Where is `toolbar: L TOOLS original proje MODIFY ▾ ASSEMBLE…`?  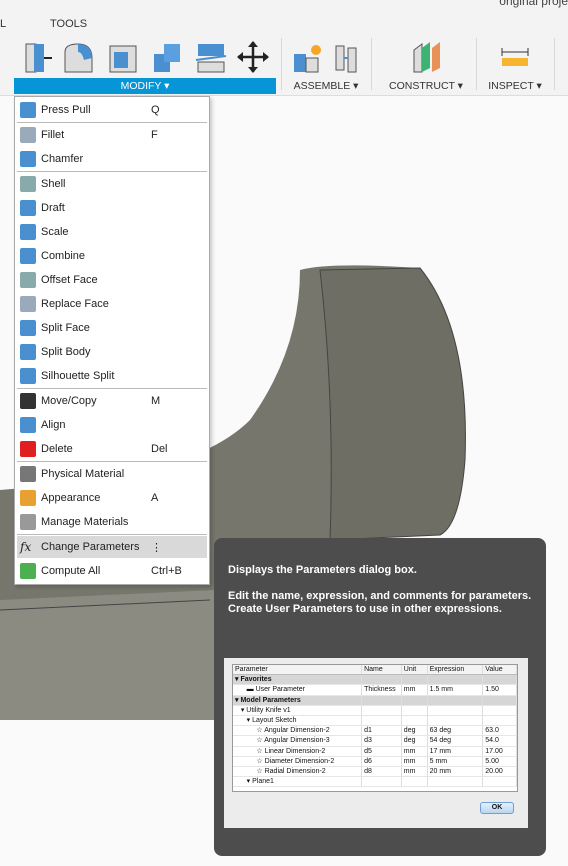
toolbar: L TOOLS original proje MODIFY ▾ ASSEMBLE… is located at coordinates (284, 48).